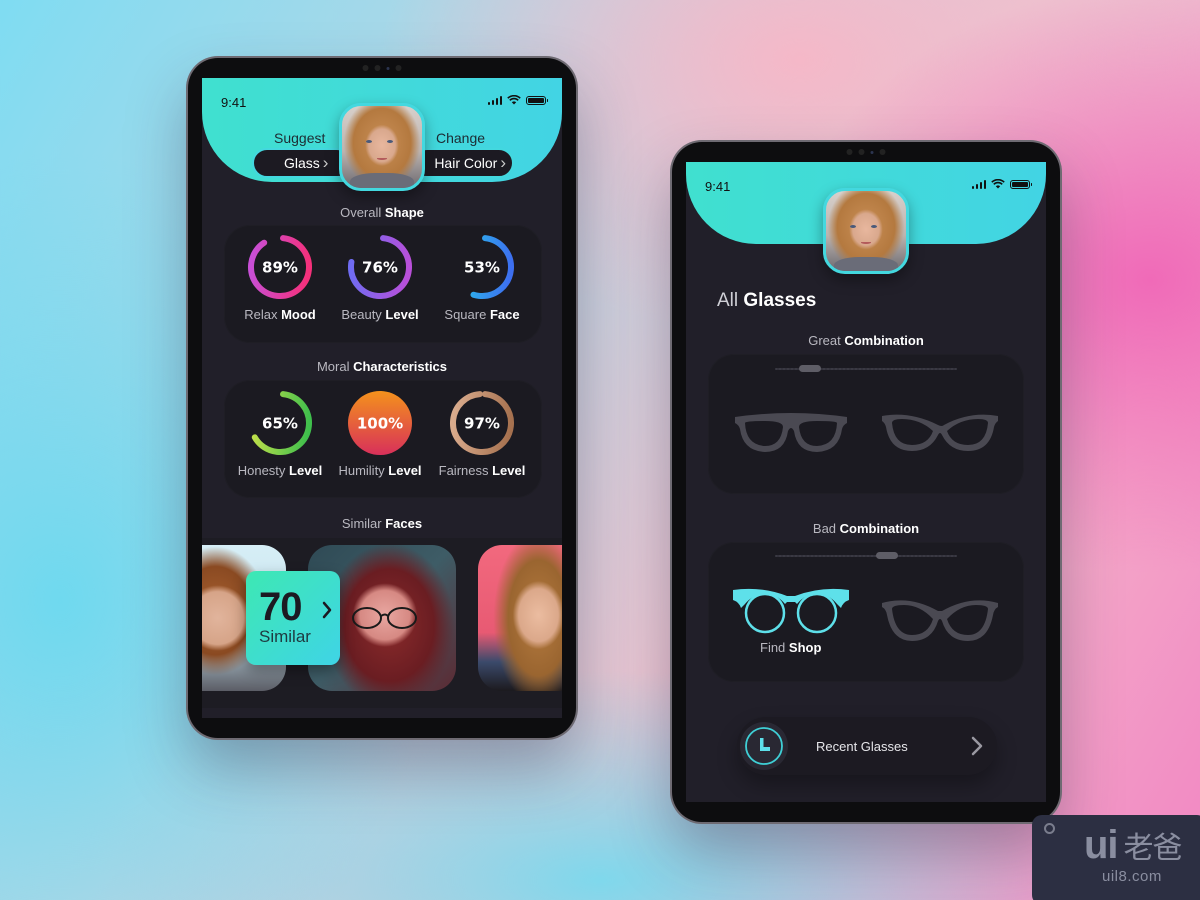 The height and width of the screenshot is (900, 1200). Describe the element at coordinates (382, 212) in the screenshot. I see `overall-shape-title: Overall Shape` at that location.